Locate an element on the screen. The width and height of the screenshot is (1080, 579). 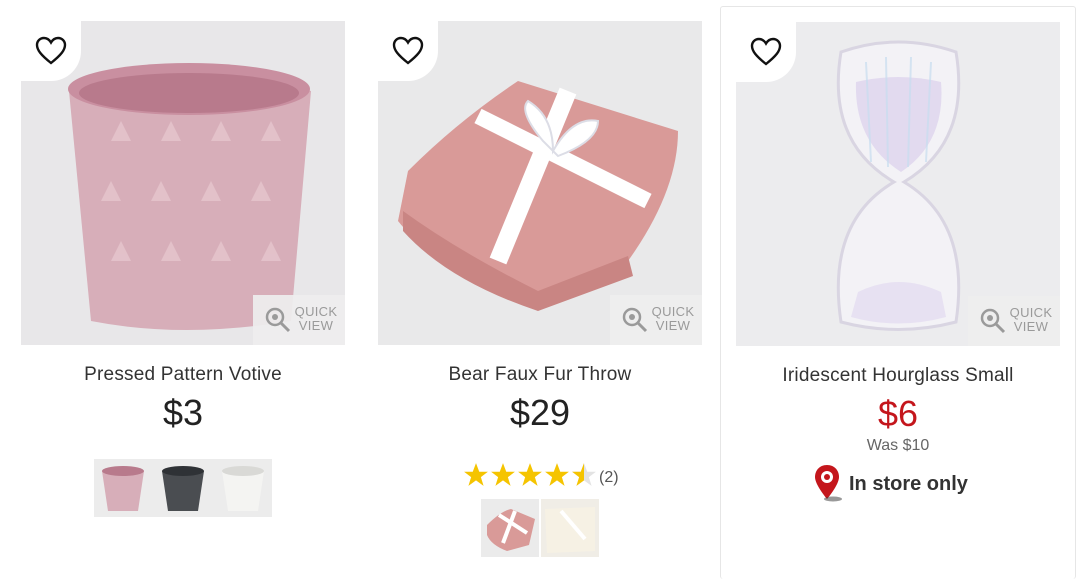
sale-price: $6 is located at coordinates (898, 413).